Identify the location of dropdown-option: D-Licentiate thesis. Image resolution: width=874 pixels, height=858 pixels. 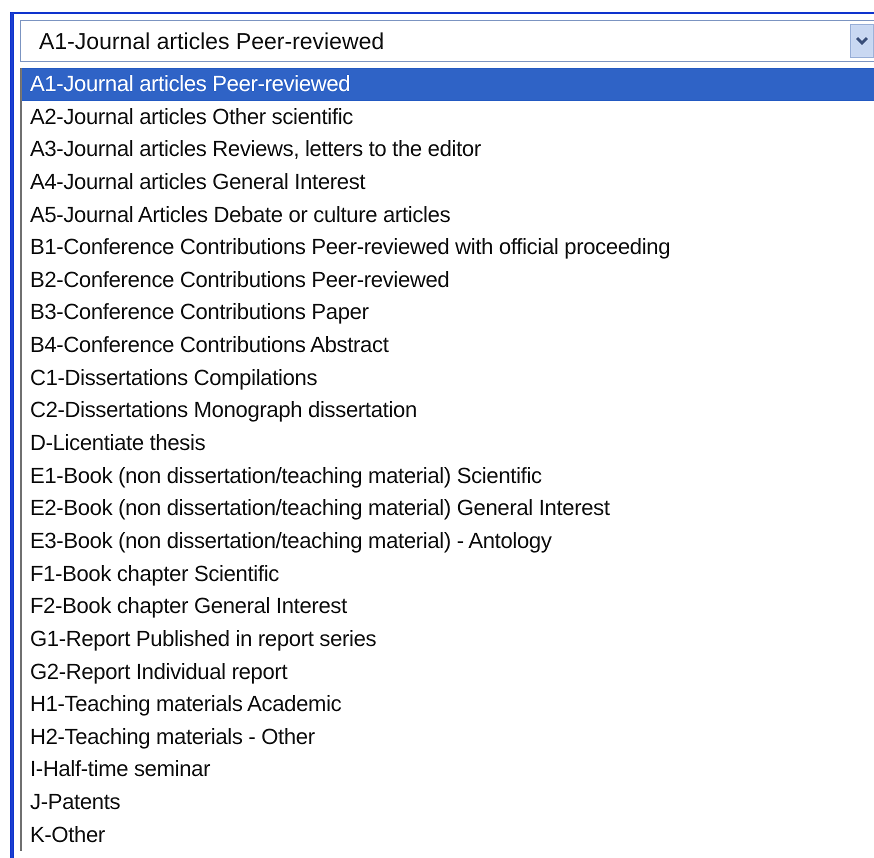
(448, 443).